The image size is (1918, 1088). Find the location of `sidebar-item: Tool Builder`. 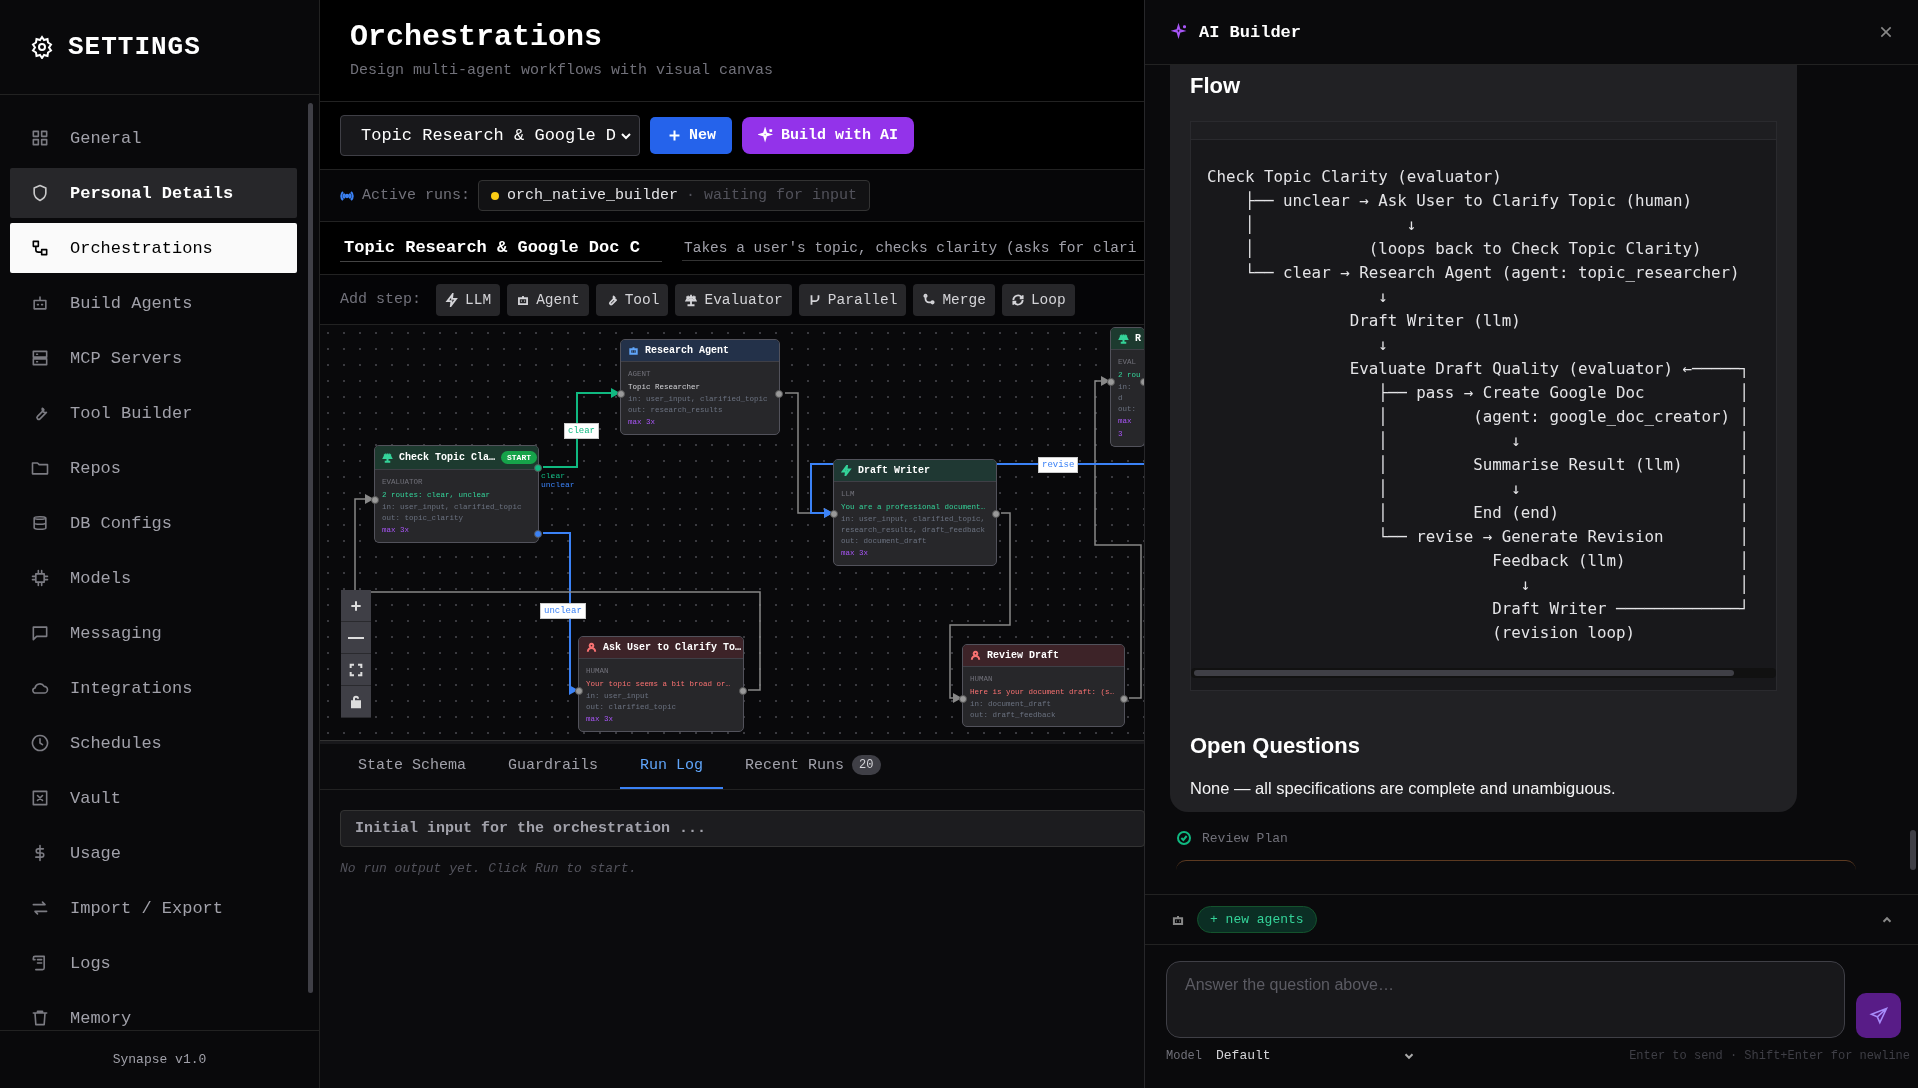

sidebar-item: Tool Builder is located at coordinates (153, 413).